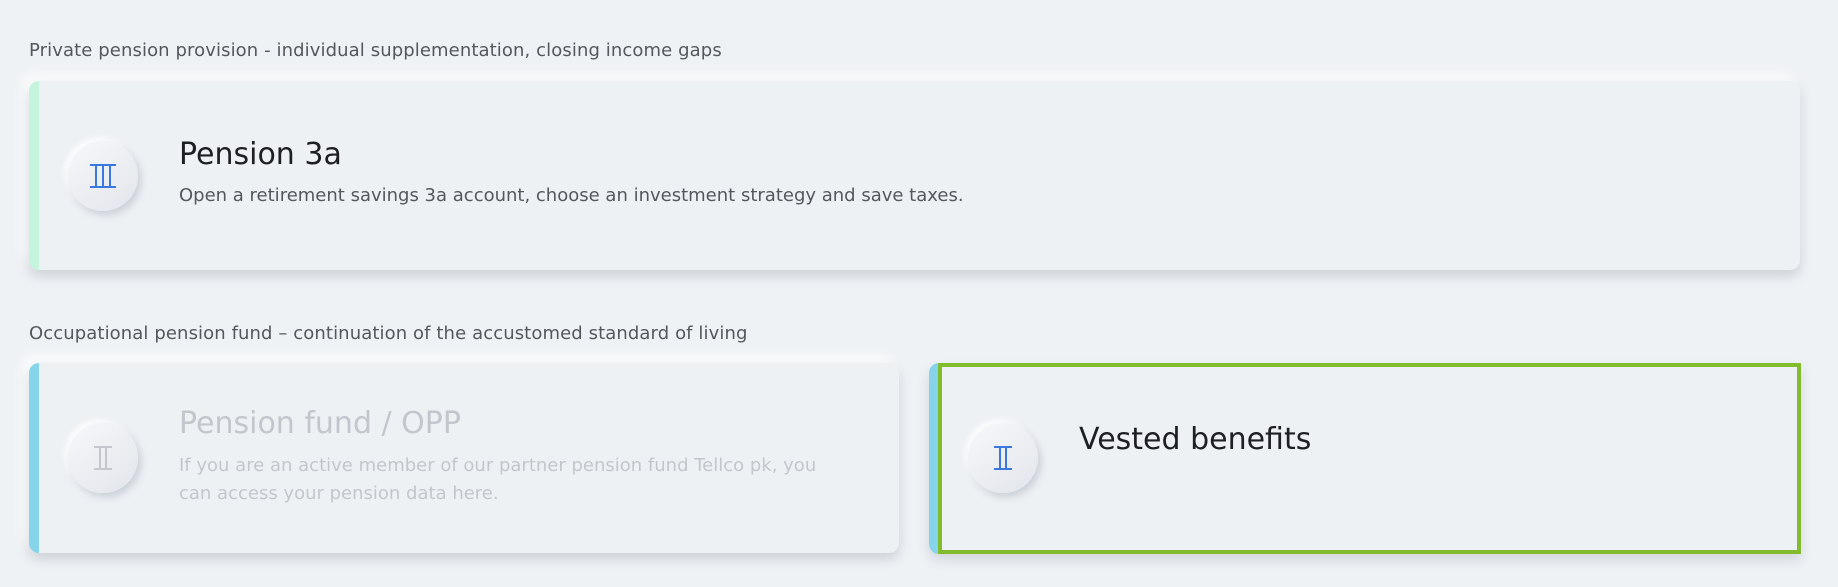 This screenshot has height=587, width=1838. Describe the element at coordinates (320, 423) in the screenshot. I see `card-title: Pension fund / OPP` at that location.